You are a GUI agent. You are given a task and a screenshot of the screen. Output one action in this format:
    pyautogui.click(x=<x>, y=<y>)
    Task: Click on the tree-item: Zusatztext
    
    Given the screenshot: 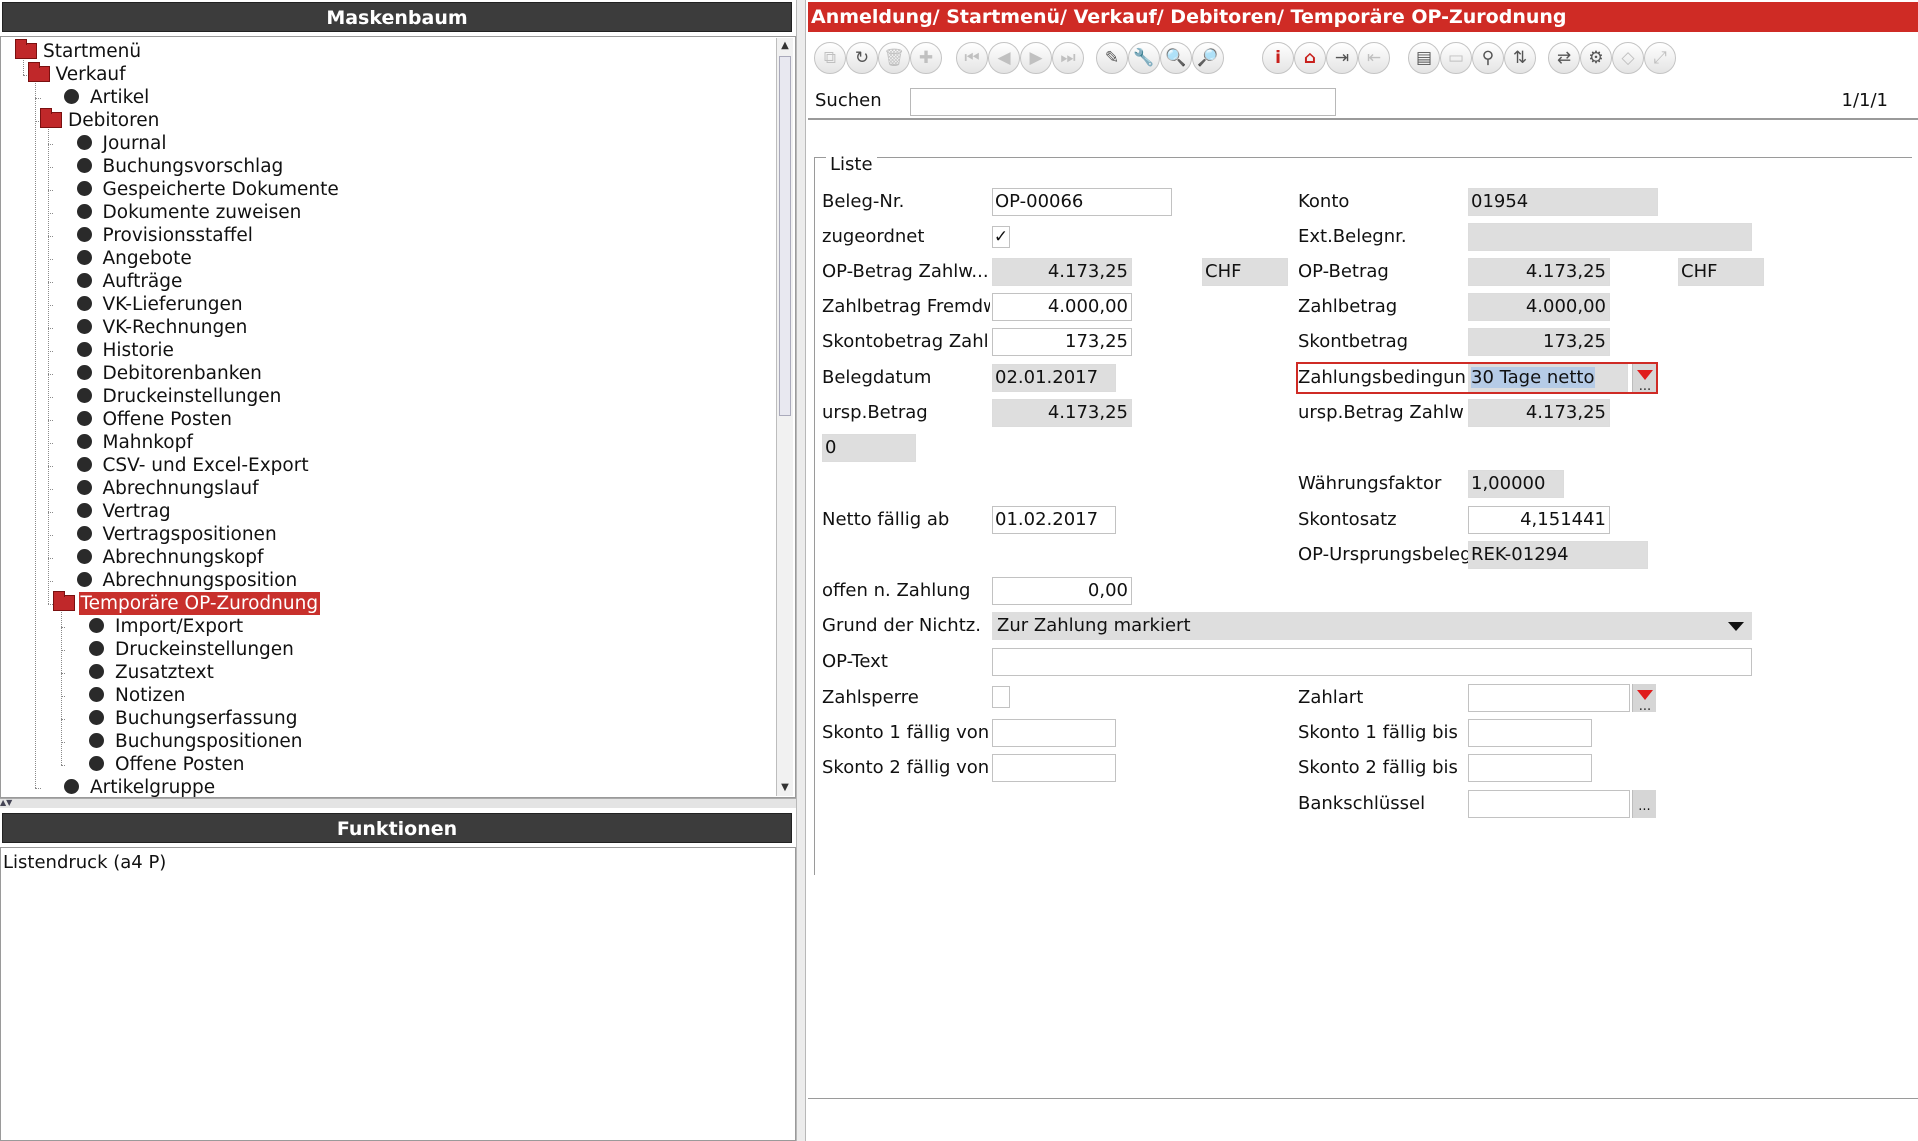 What is the action you would take?
    pyautogui.click(x=152, y=672)
    